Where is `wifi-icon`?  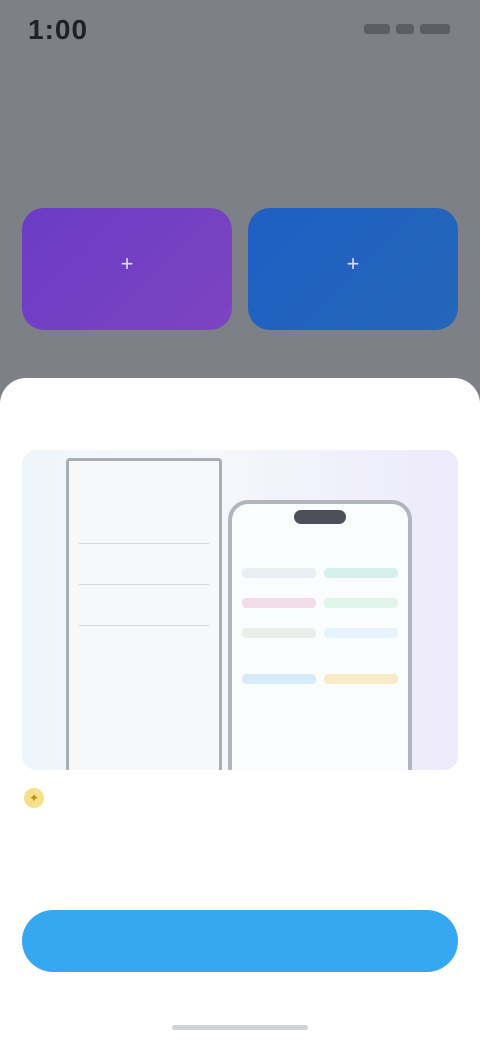
wifi-icon is located at coordinates (405, 29).